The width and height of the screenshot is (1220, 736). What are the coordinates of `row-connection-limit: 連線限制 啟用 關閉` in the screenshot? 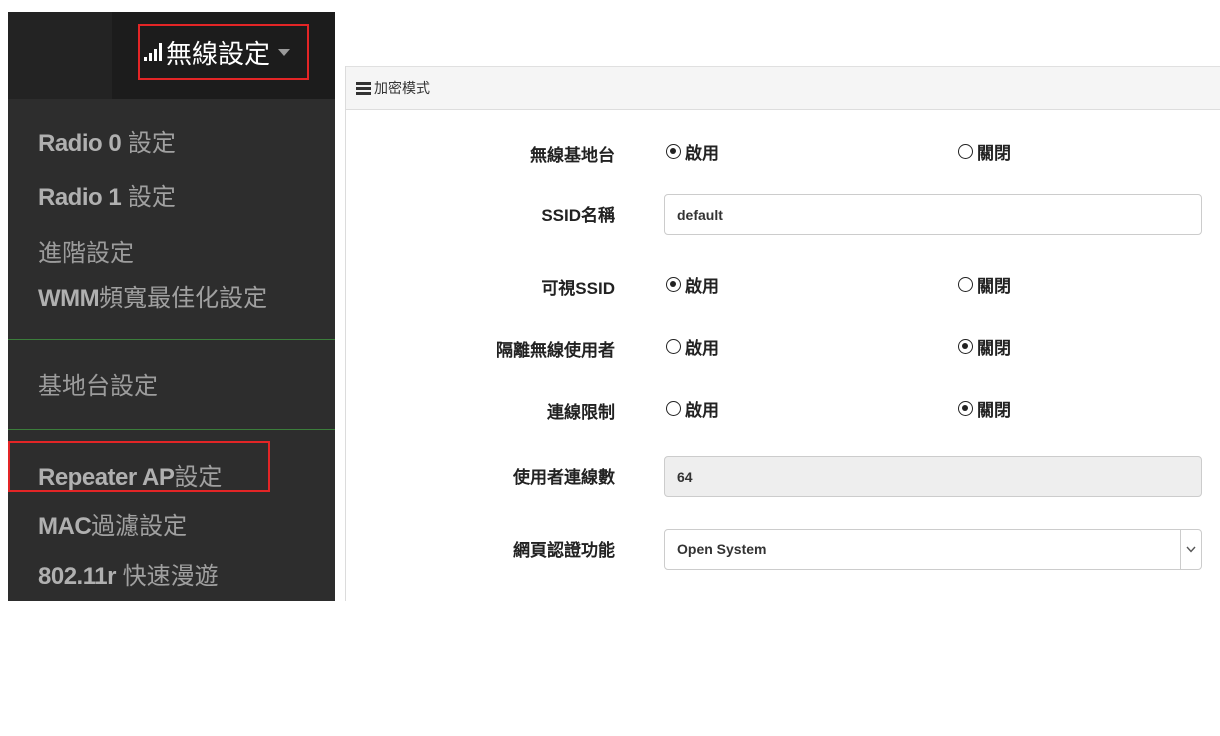 It's located at (783, 413).